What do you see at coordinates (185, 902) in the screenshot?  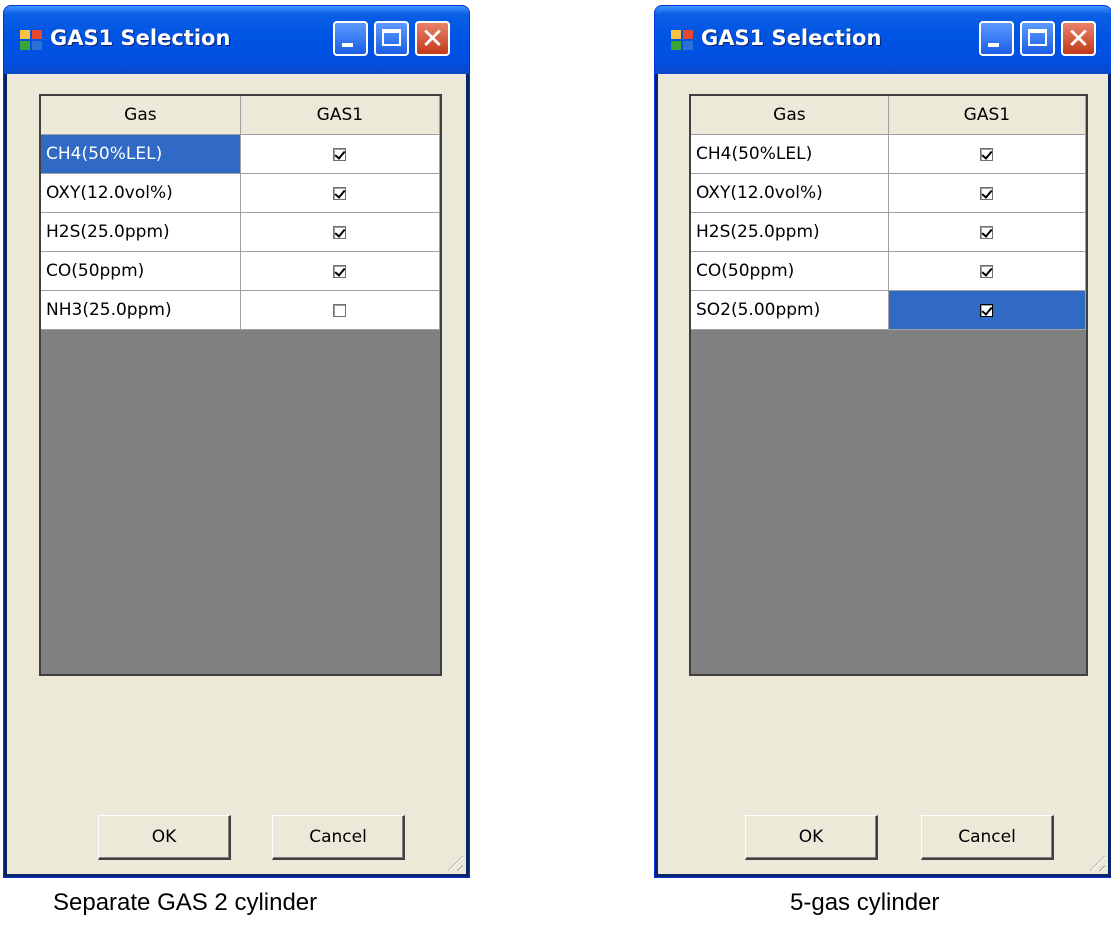 I see `caption-left: Separate GAS 2 cylinder` at bounding box center [185, 902].